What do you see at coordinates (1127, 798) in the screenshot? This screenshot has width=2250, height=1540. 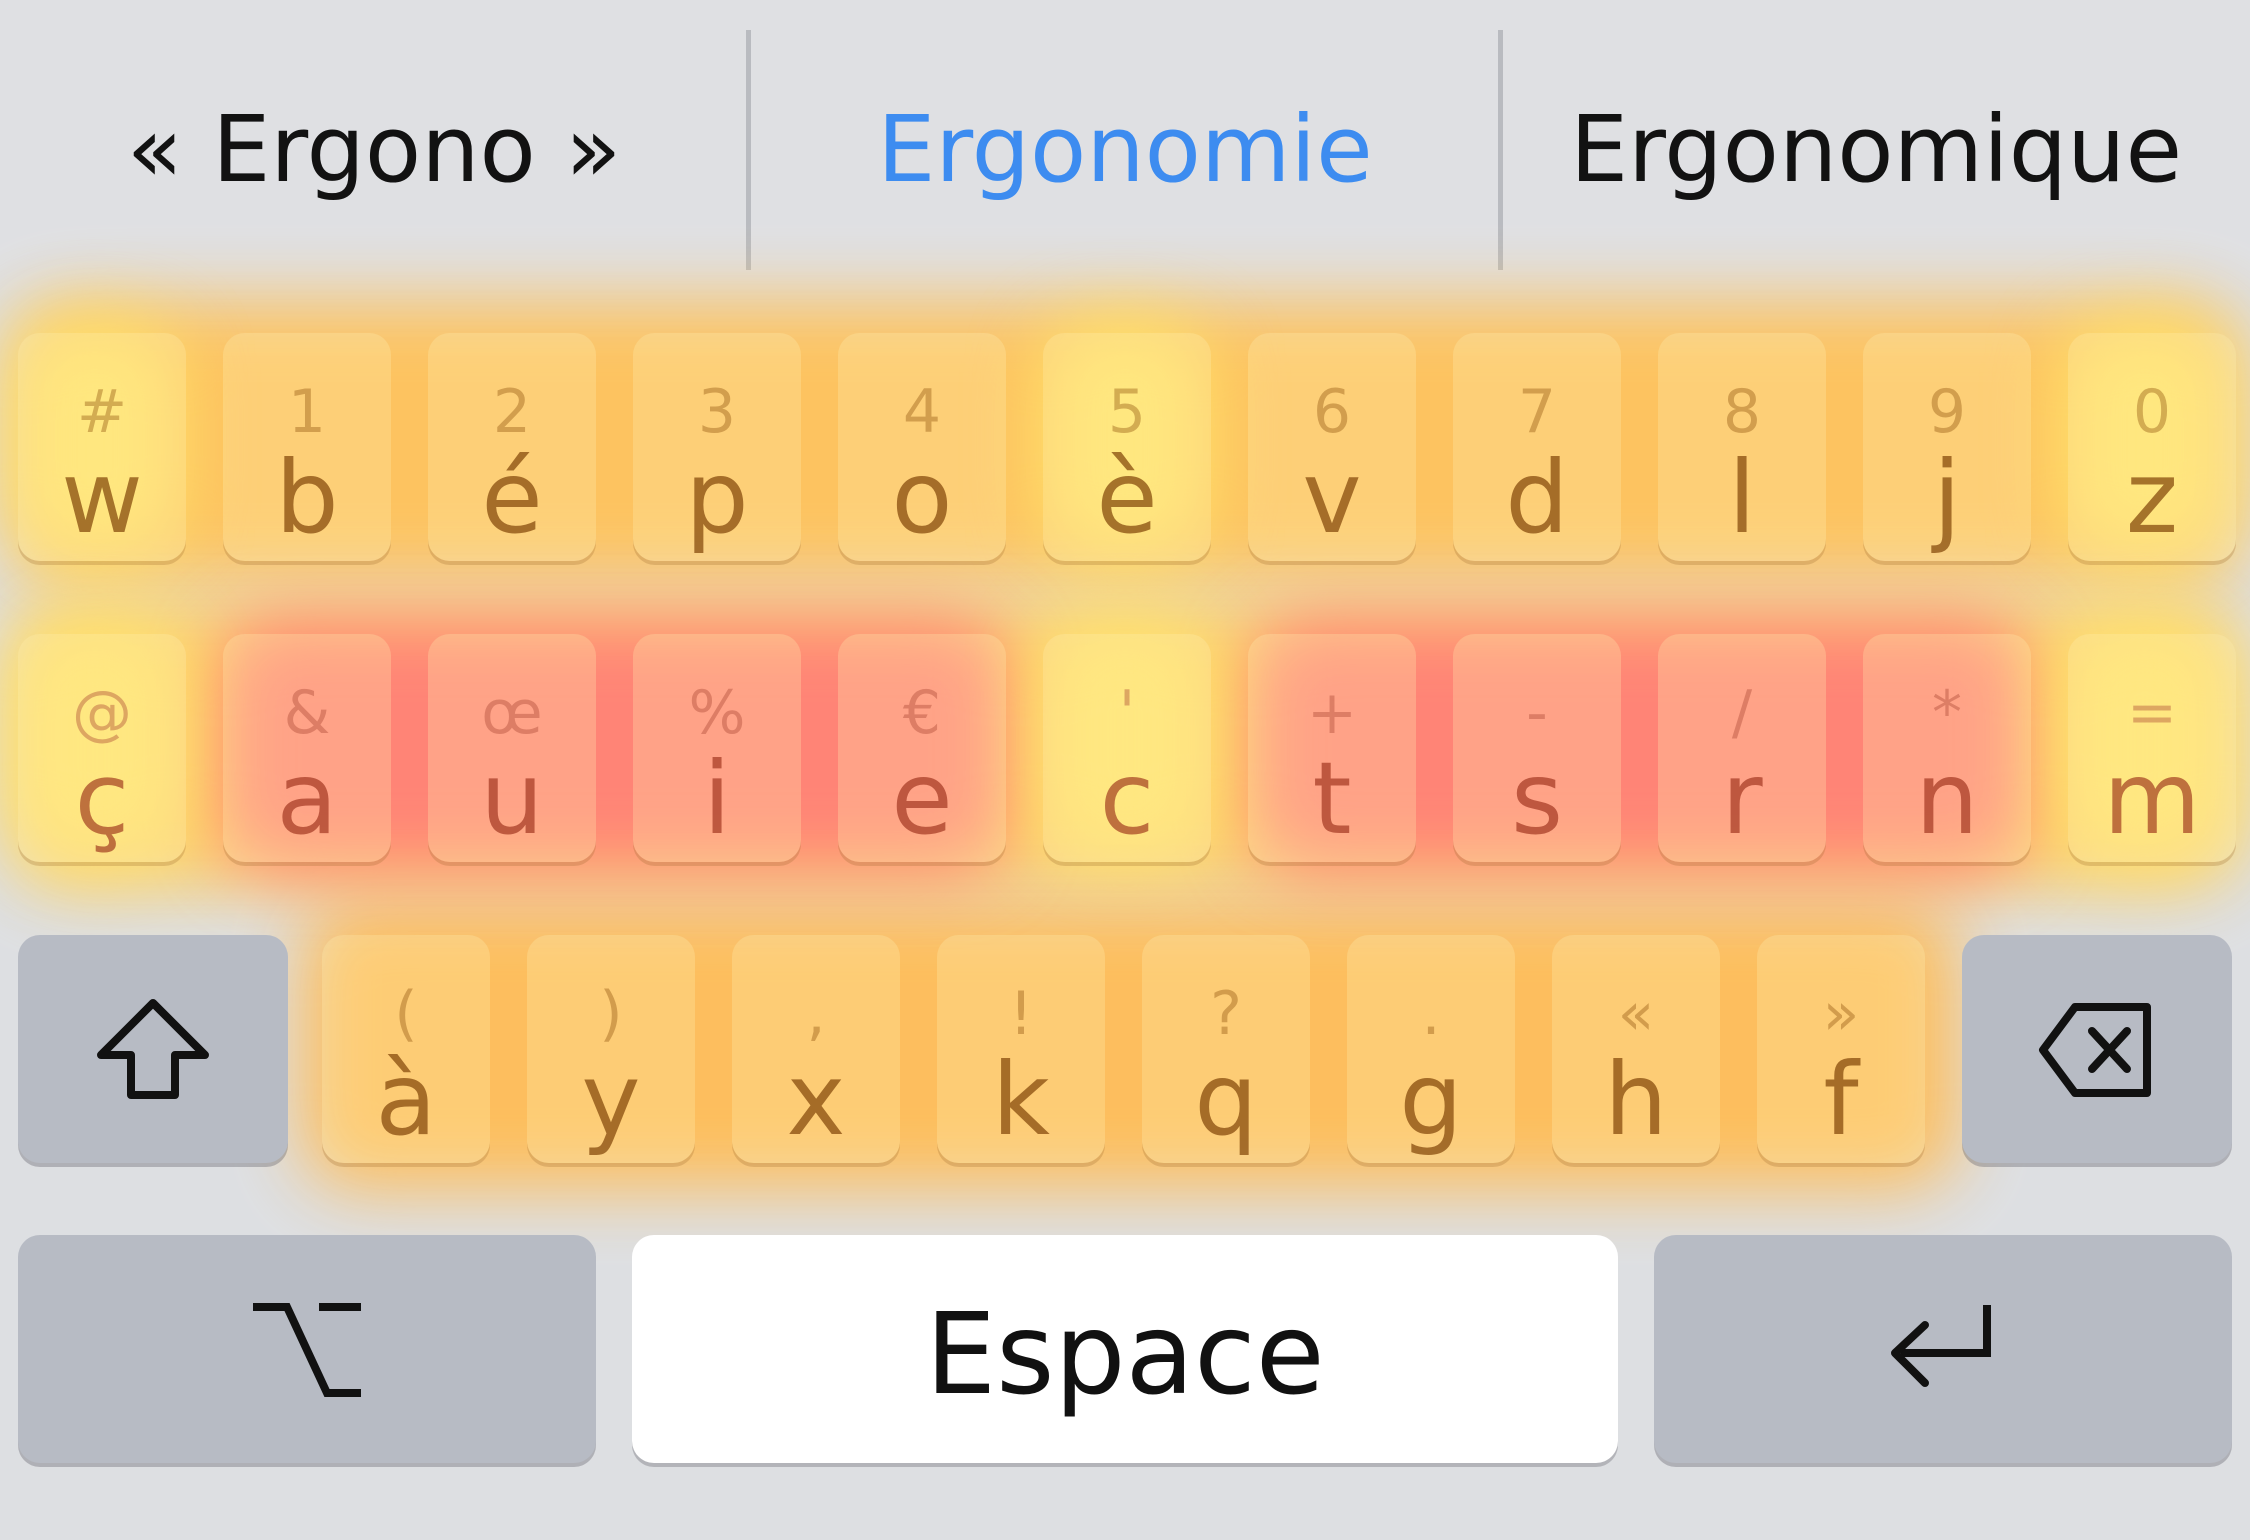 I see `key-letter: c` at bounding box center [1127, 798].